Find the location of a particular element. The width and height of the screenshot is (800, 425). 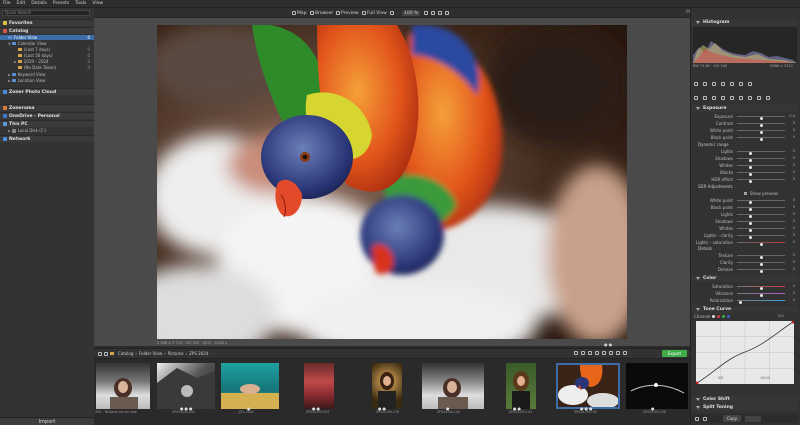

slider-contrast: Contrast 0 is located at coordinates (744, 123).